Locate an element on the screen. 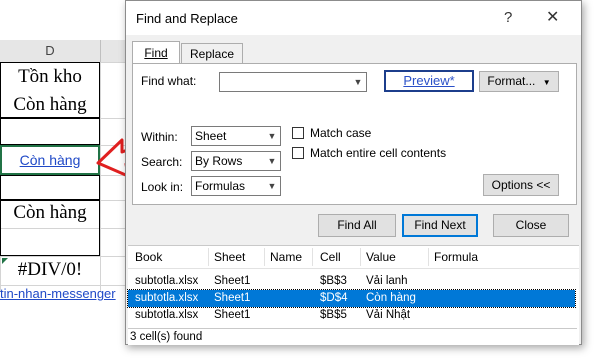 Image resolution: width=597 pixels, height=359 pixels. results-status: 3 cell(s) found is located at coordinates (352, 337).